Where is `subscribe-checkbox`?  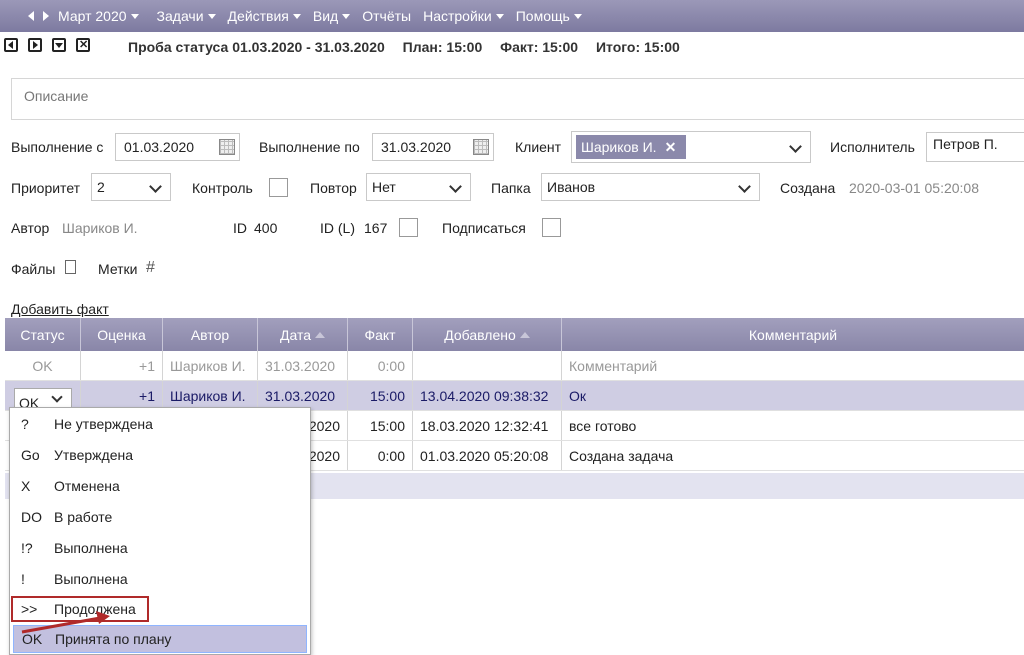
subscribe-checkbox is located at coordinates (551, 227).